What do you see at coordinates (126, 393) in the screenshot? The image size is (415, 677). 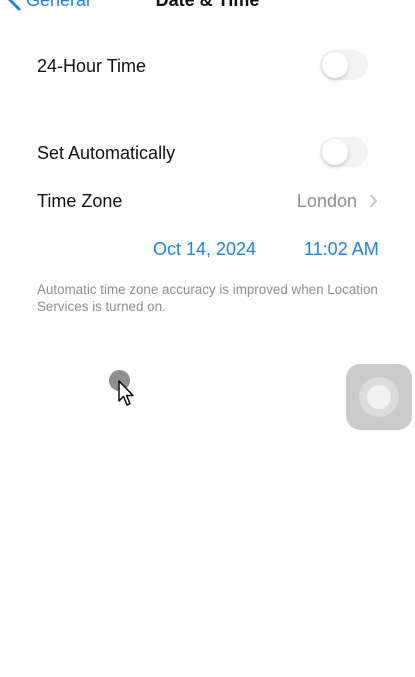 I see `mouse-pointer-icon` at bounding box center [126, 393].